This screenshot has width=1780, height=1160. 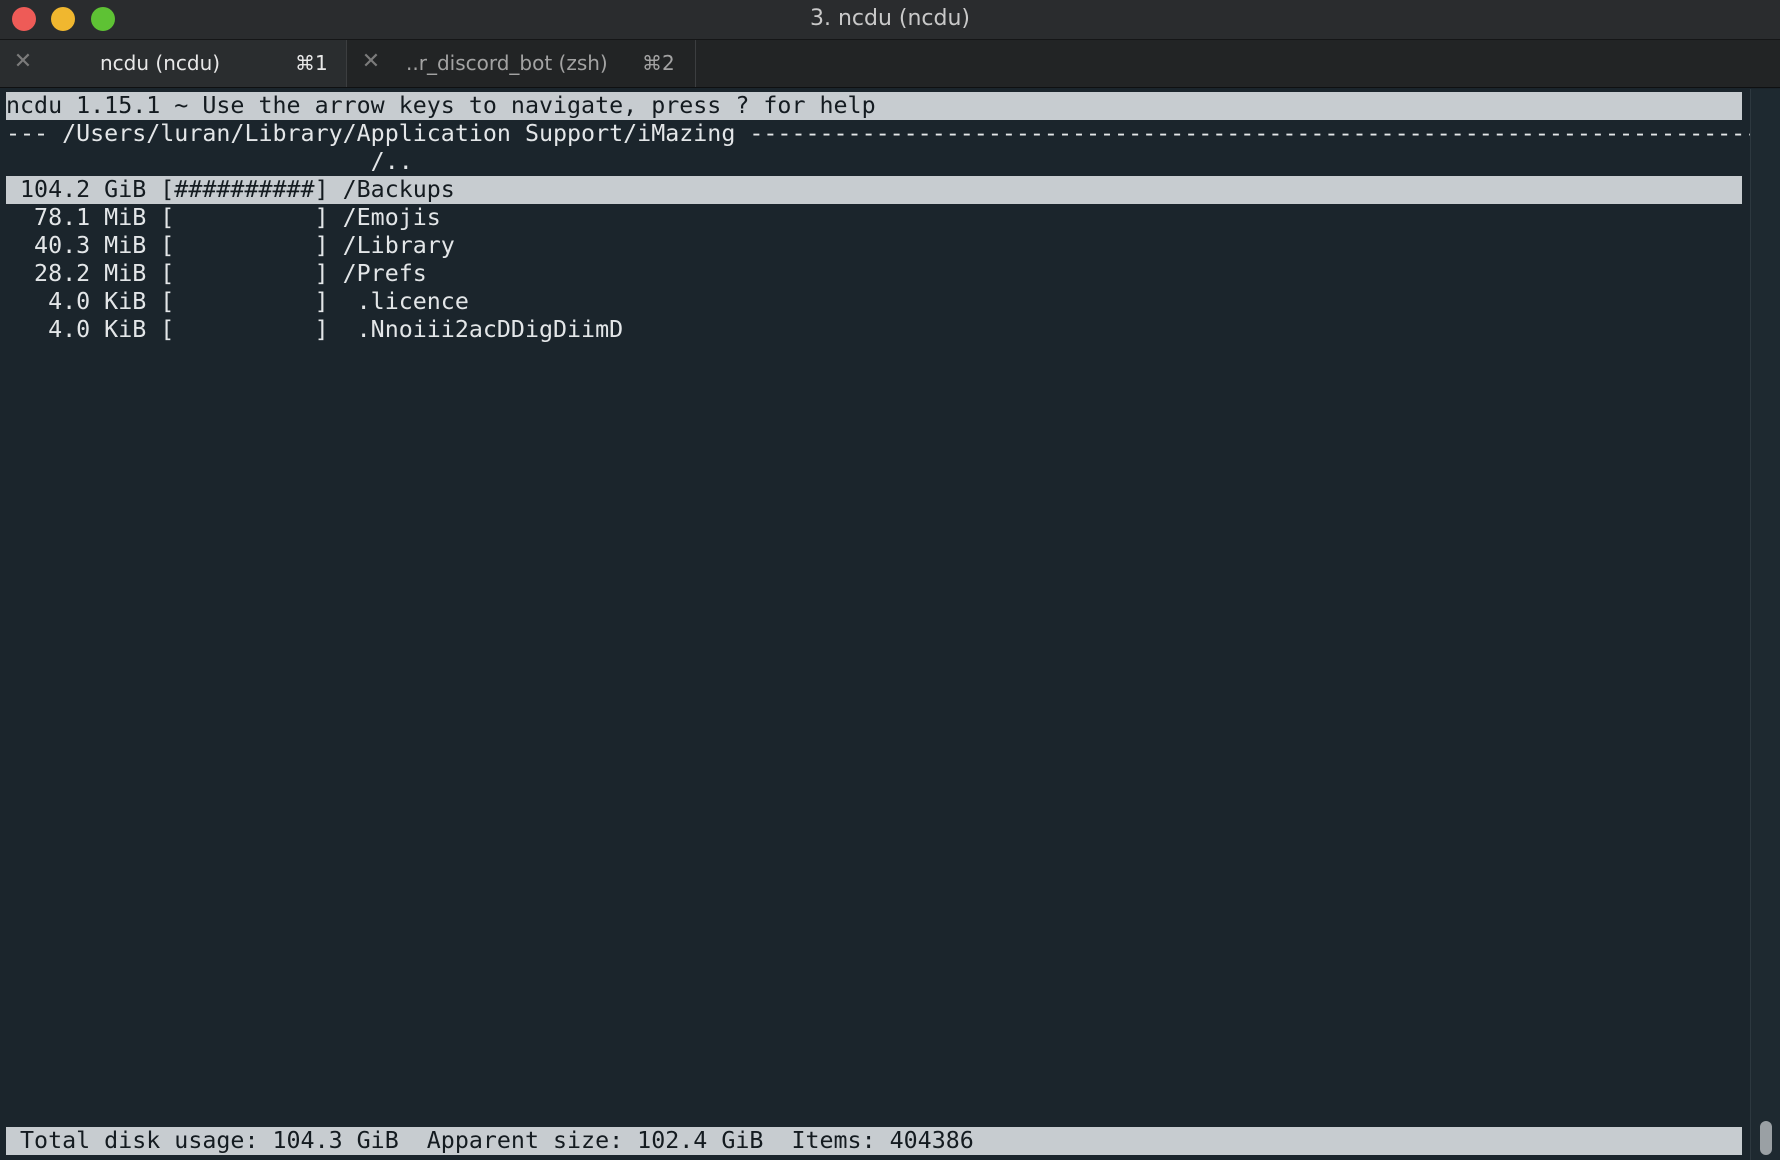 What do you see at coordinates (311, 63) in the screenshot?
I see `tab-shortcut: ⌘1` at bounding box center [311, 63].